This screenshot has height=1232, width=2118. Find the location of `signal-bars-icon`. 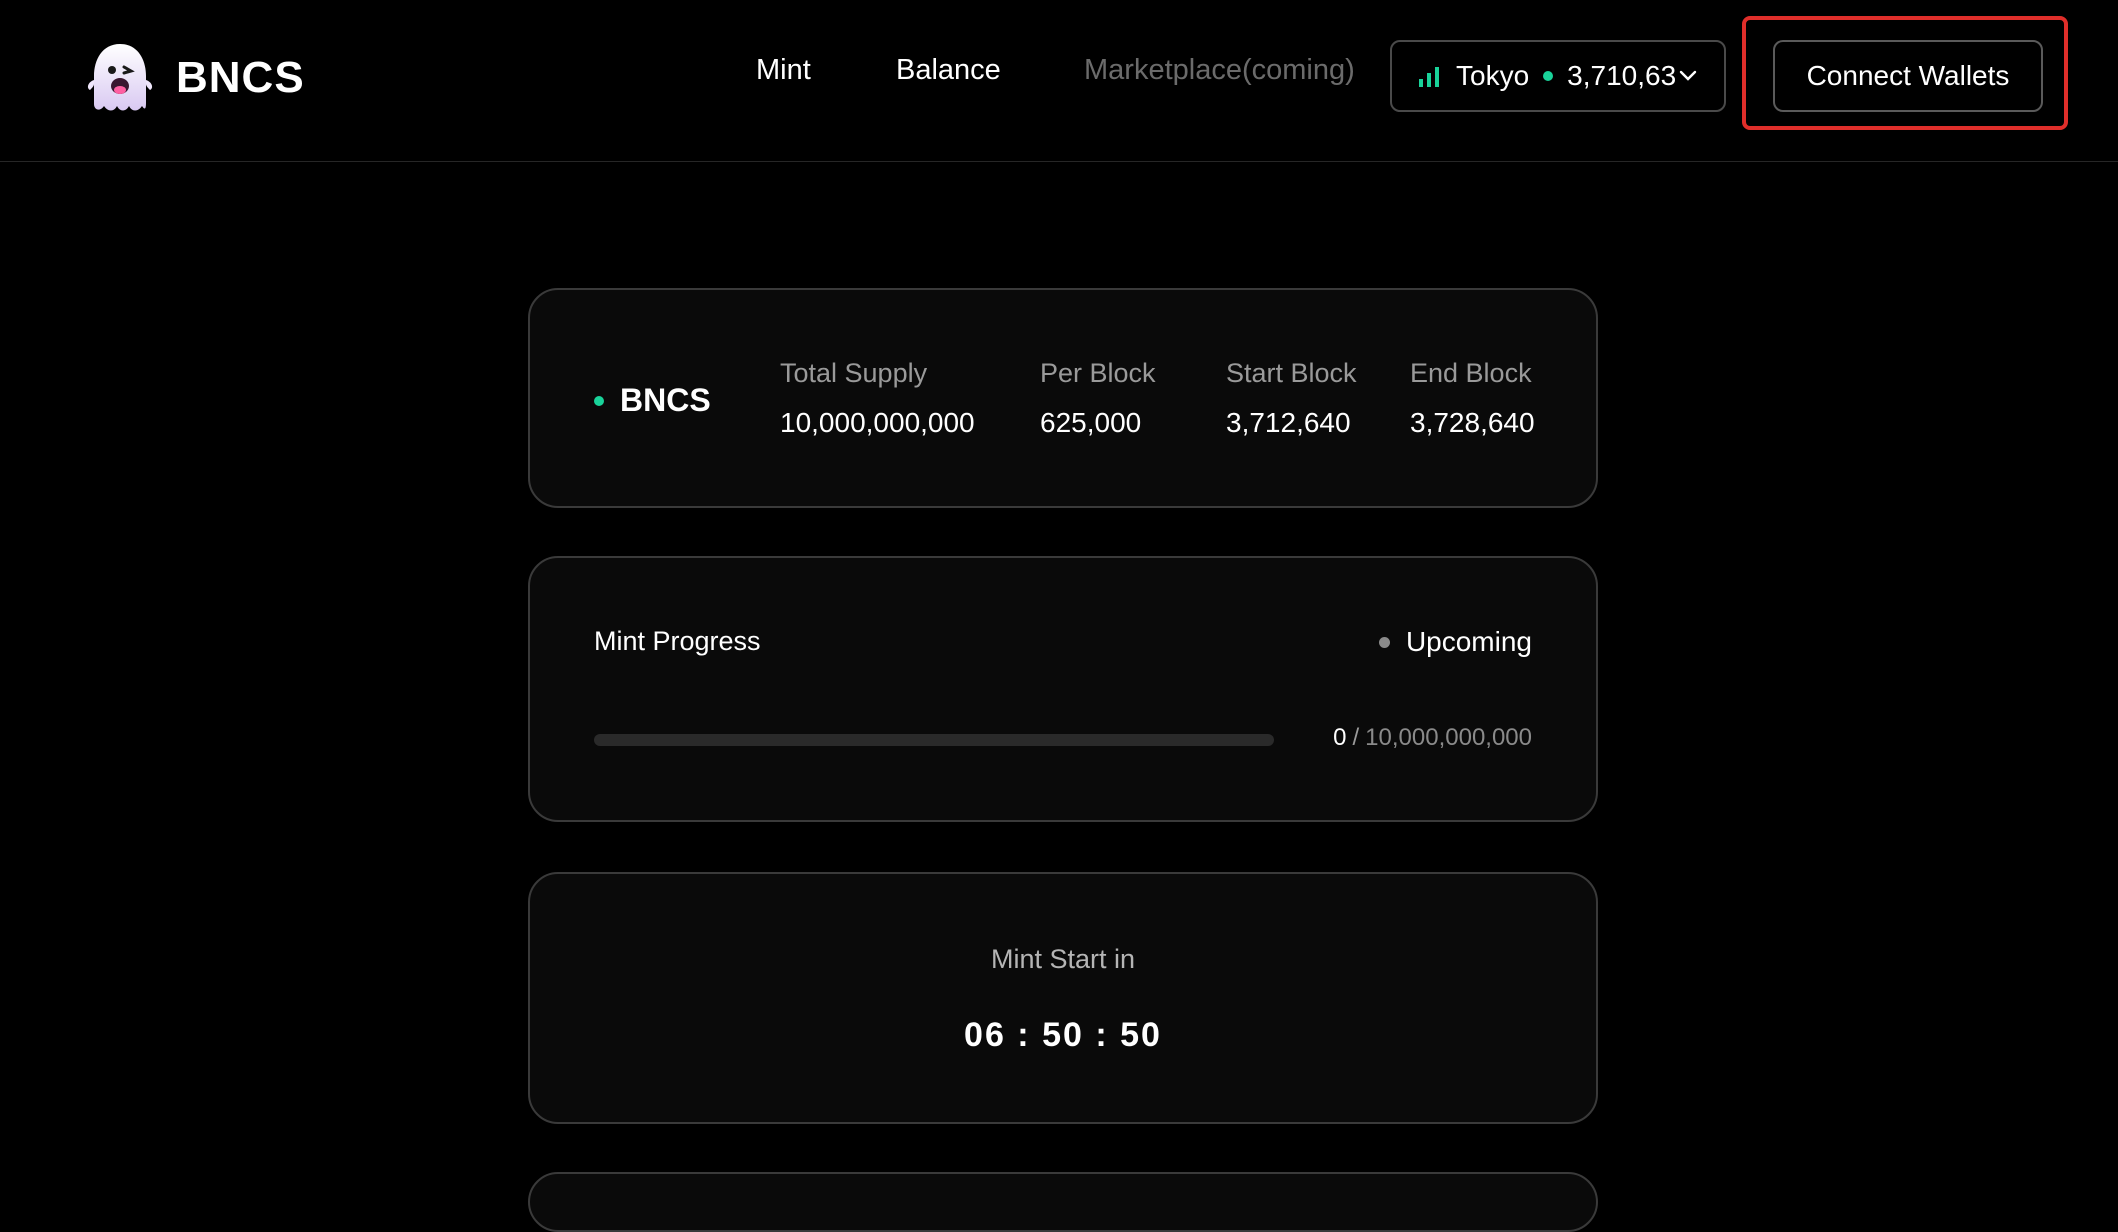

signal-bars-icon is located at coordinates (1429, 77).